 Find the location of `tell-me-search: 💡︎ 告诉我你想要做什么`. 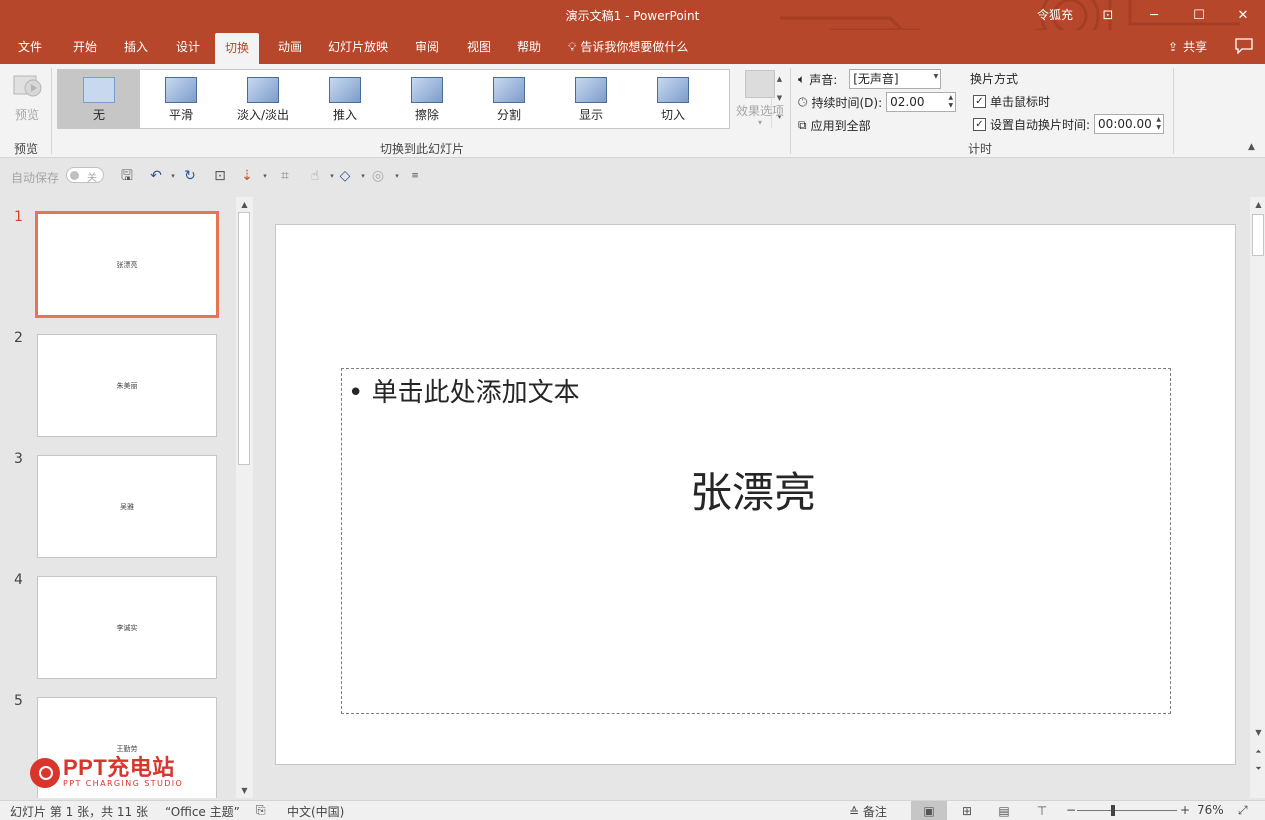

tell-me-search: 💡︎ 告诉我你想要做什么 is located at coordinates (628, 47).